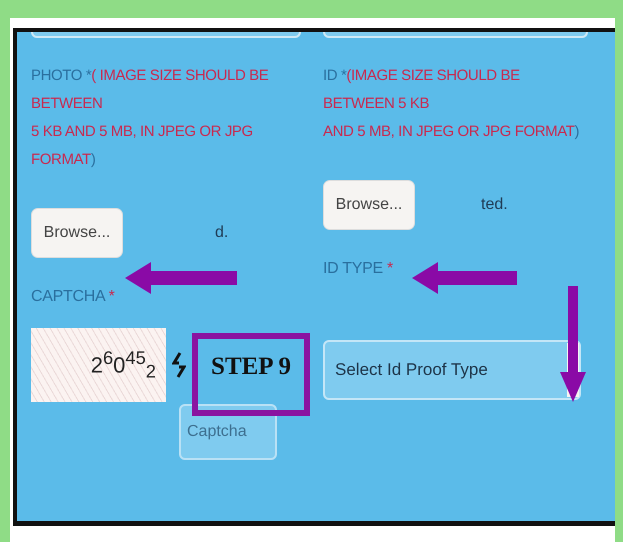  What do you see at coordinates (73, 297) in the screenshot?
I see `captcha-label: CAPTCHA *` at bounding box center [73, 297].